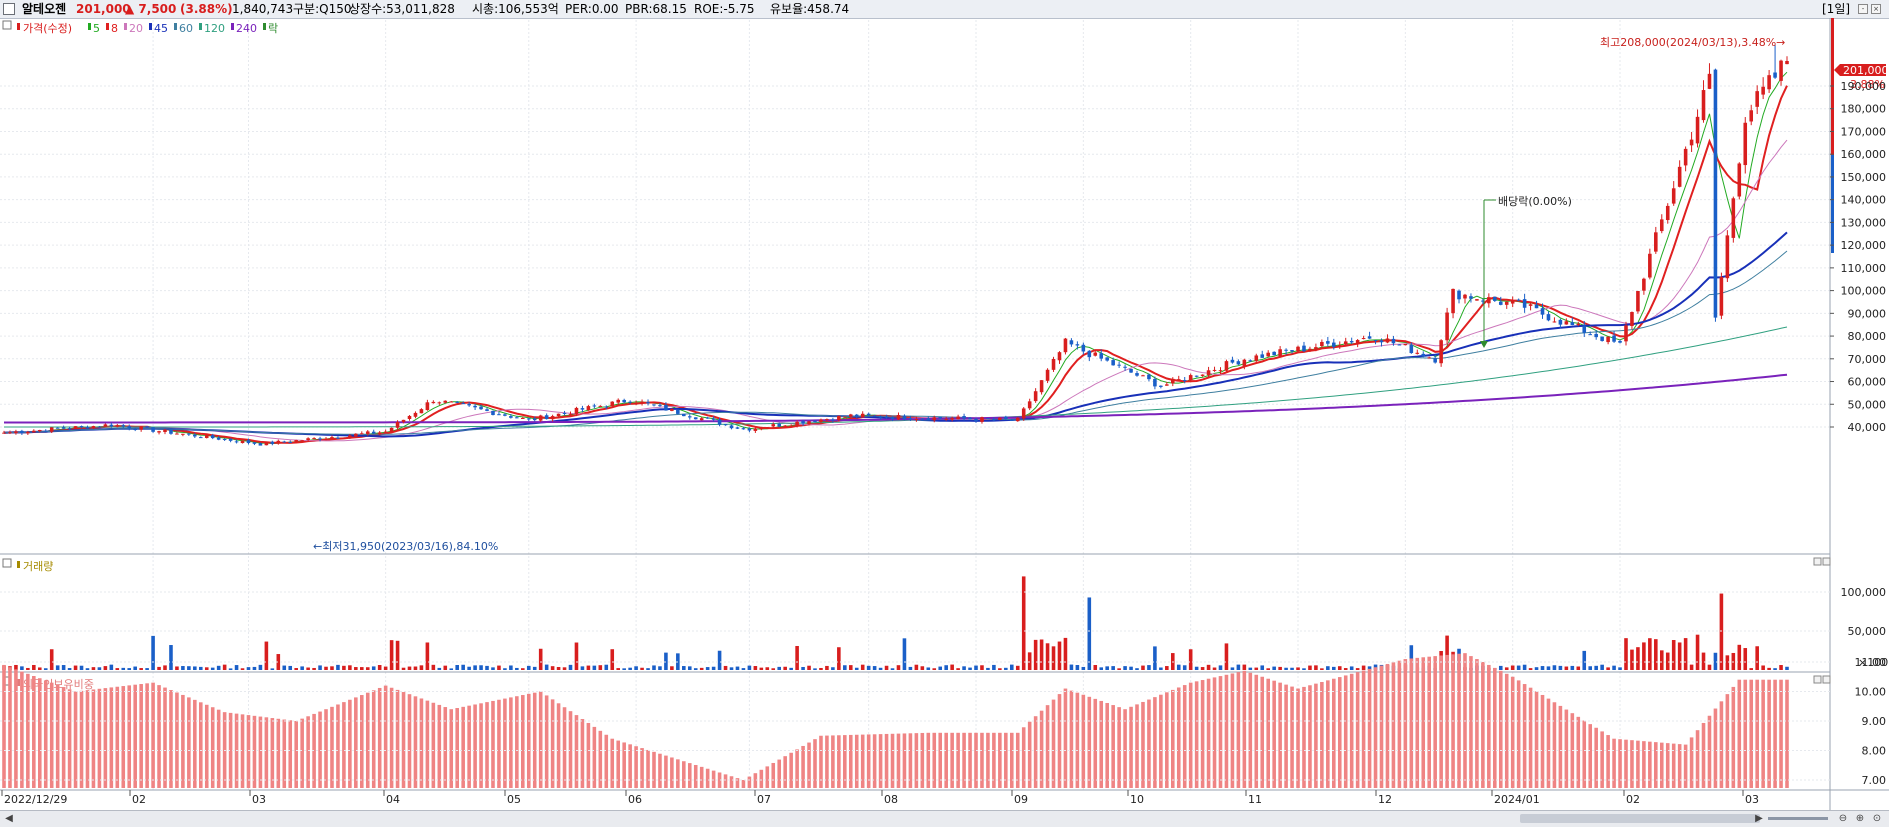 This screenshot has height=827, width=1889. I want to click on horizontal-scrollbar: ◀ ▶ ⊖ ⊕ ⊙, so click(944, 818).